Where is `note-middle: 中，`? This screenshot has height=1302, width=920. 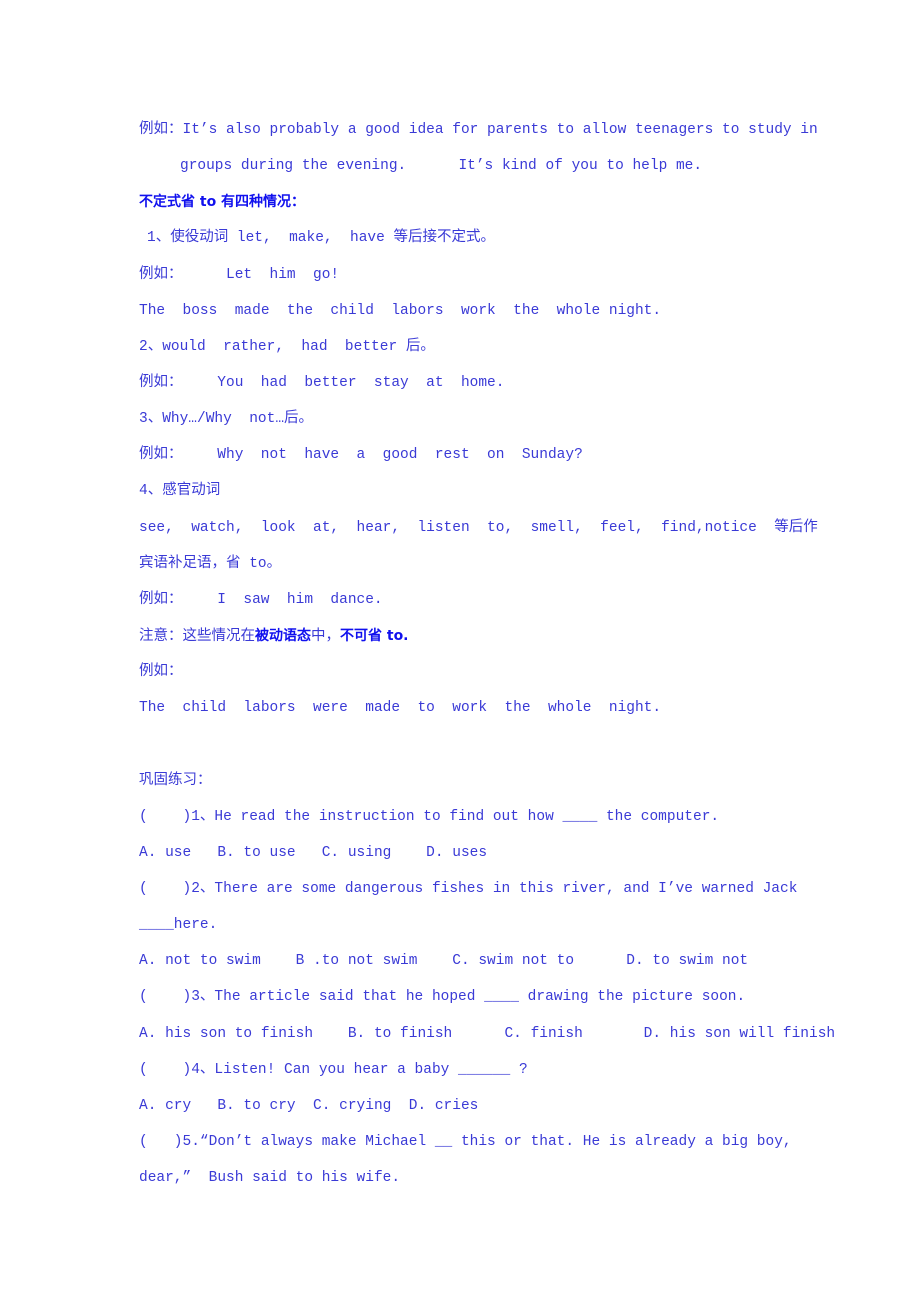
note-middle: 中， is located at coordinates (325, 636).